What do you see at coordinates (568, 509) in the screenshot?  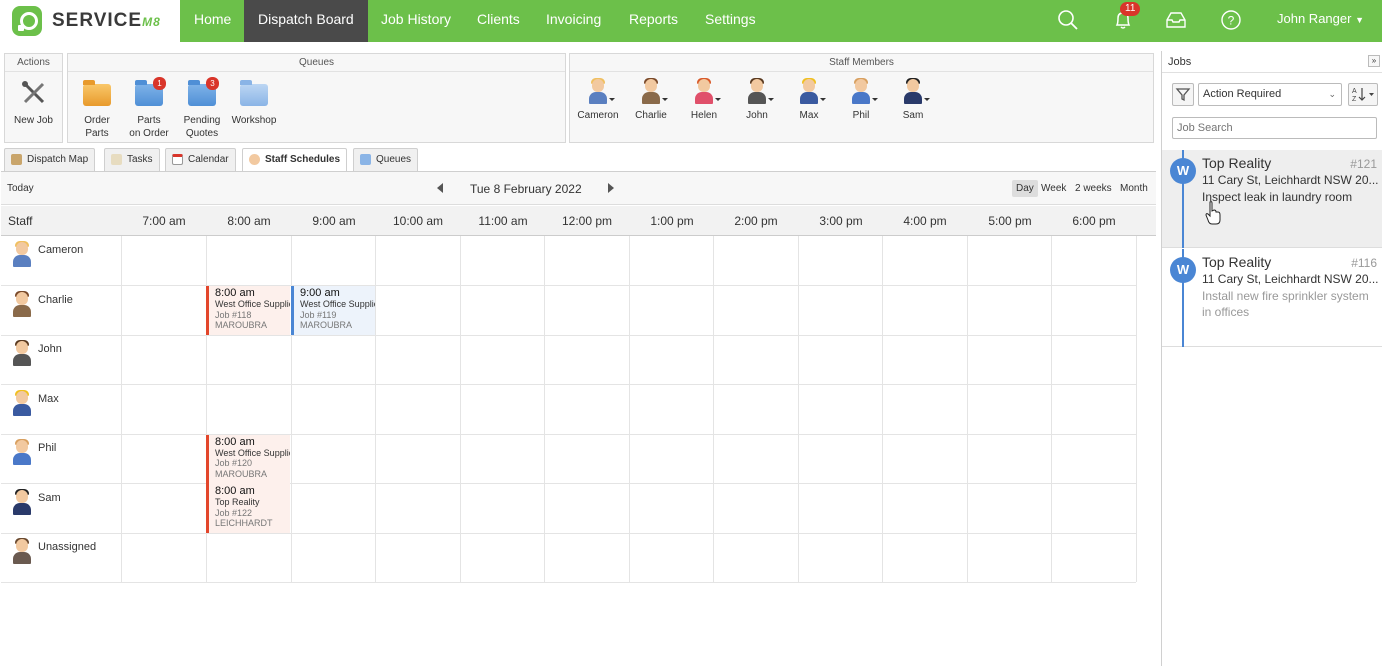 I see `schedule-row: Sam` at bounding box center [568, 509].